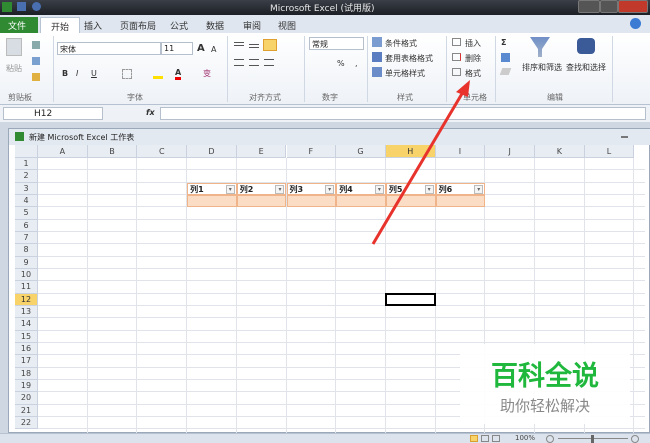 The image size is (650, 443). What do you see at coordinates (544, 406) in the screenshot?
I see `watermark-subtitle: 助你轻松解决` at bounding box center [544, 406].